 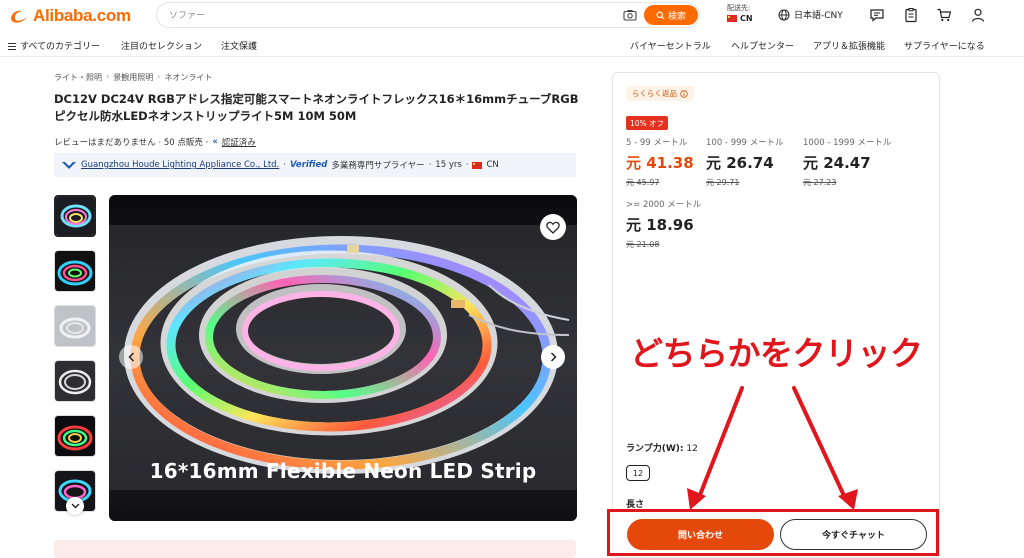 What do you see at coordinates (657, 143) in the screenshot?
I see `tier-range: 5 - 99 メートル` at bounding box center [657, 143].